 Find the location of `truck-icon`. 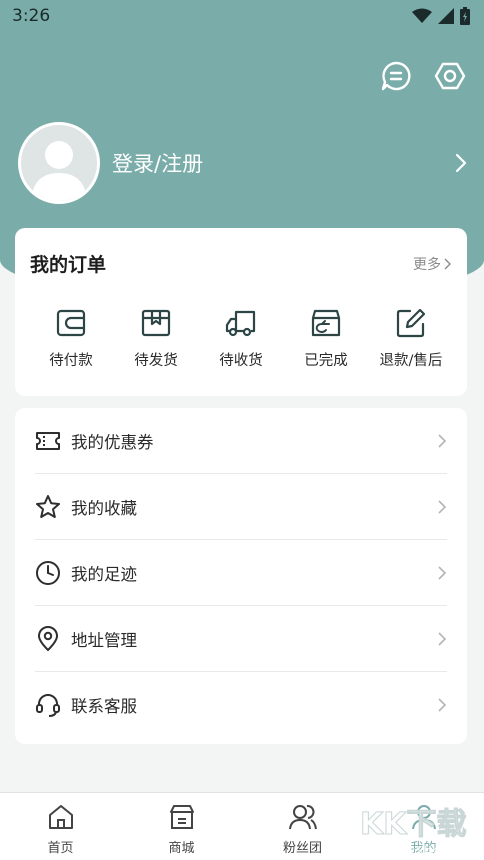

truck-icon is located at coordinates (240, 323).